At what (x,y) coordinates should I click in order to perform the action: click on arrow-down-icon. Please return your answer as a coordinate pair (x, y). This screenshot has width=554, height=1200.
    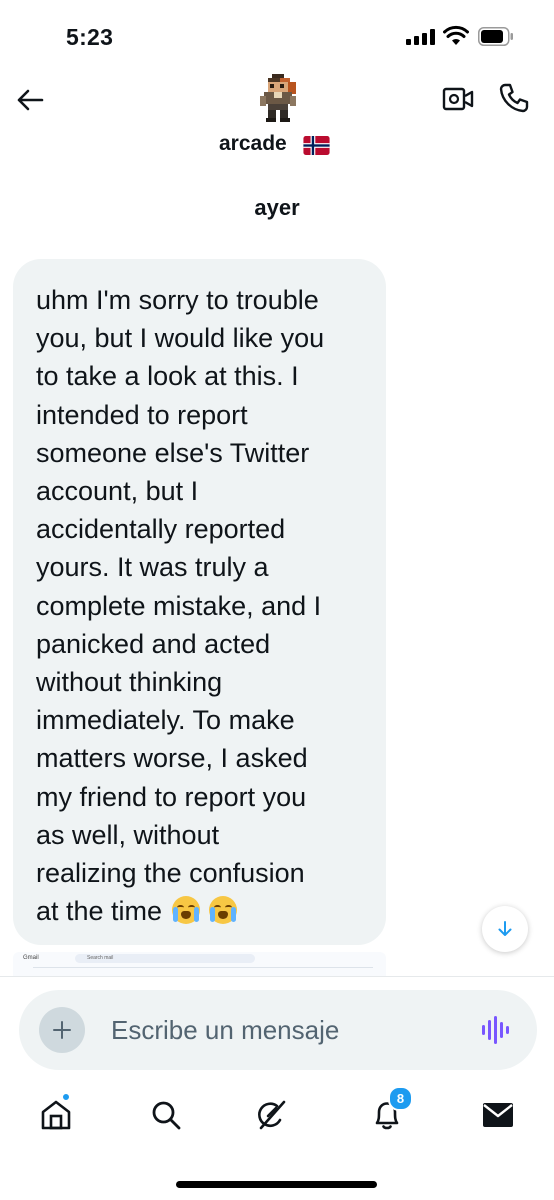
    Looking at the image, I should click on (505, 928).